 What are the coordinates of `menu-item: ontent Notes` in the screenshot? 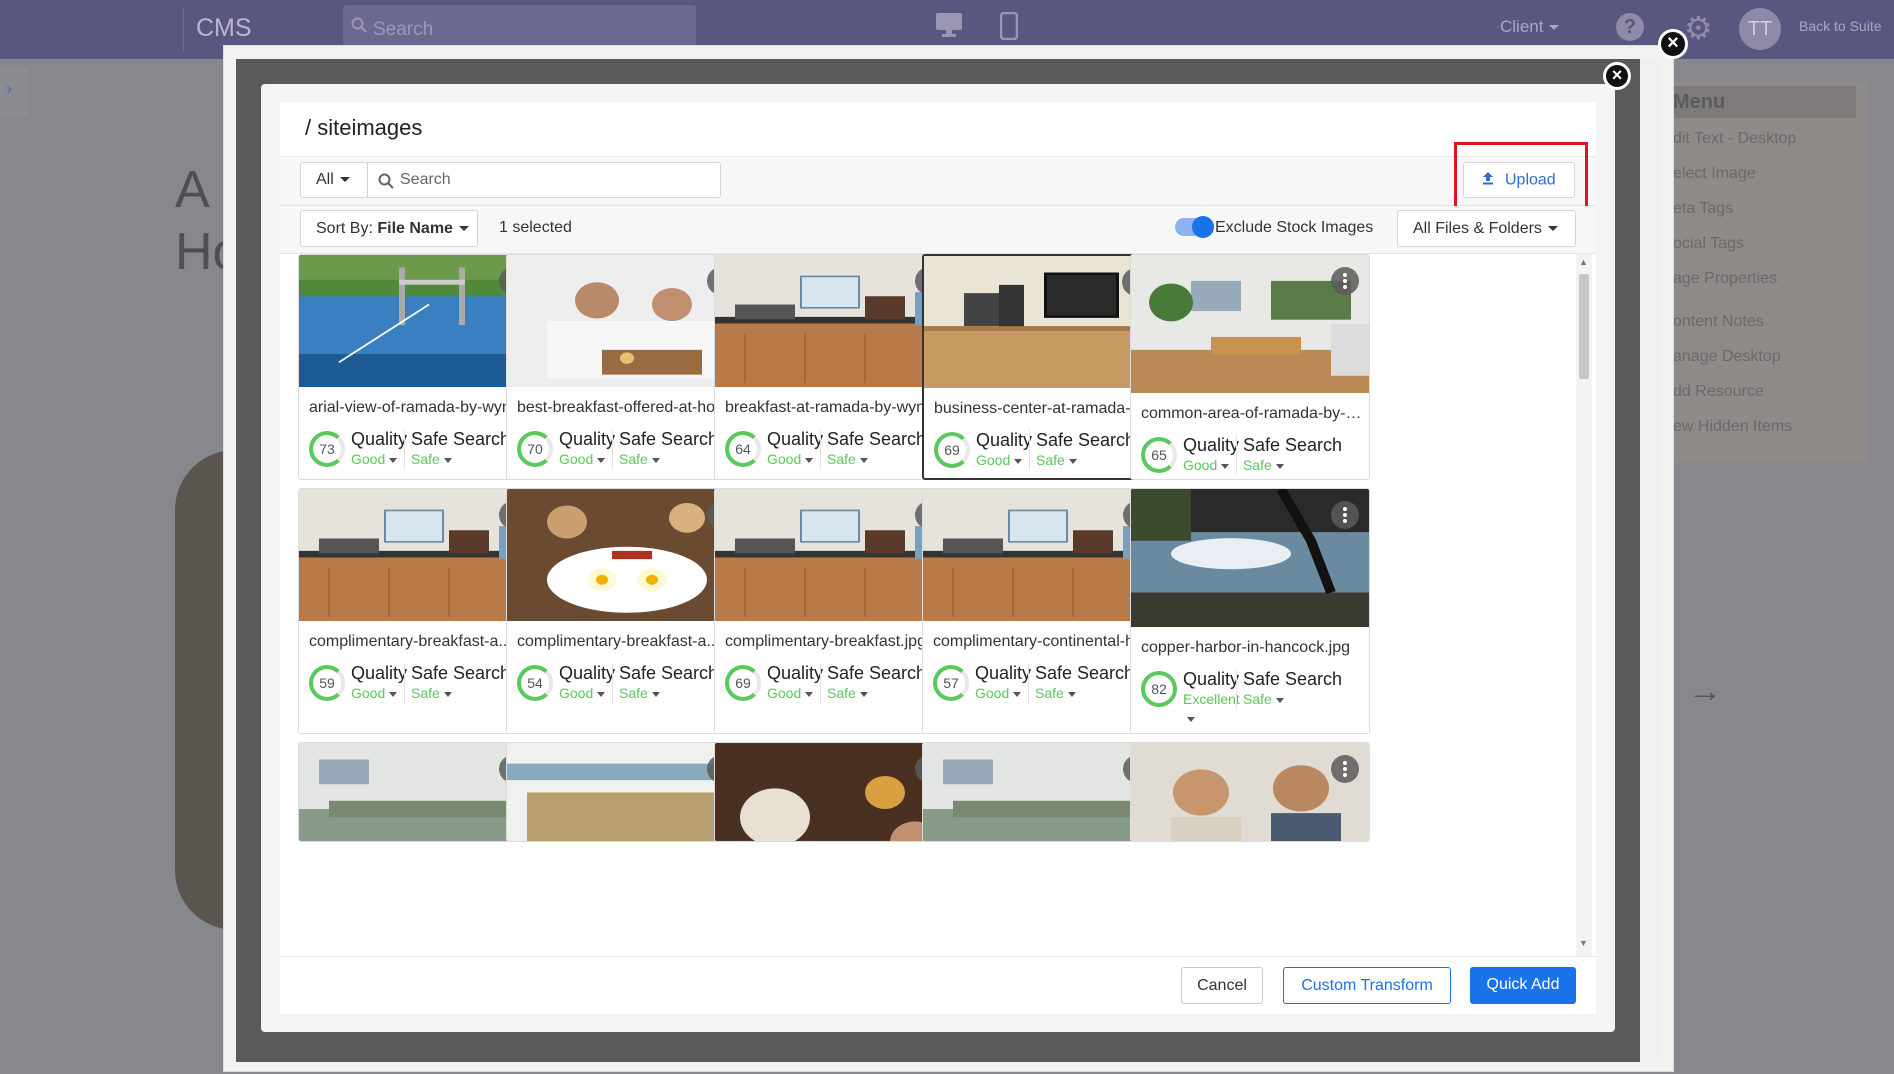 It's located at (1718, 322).